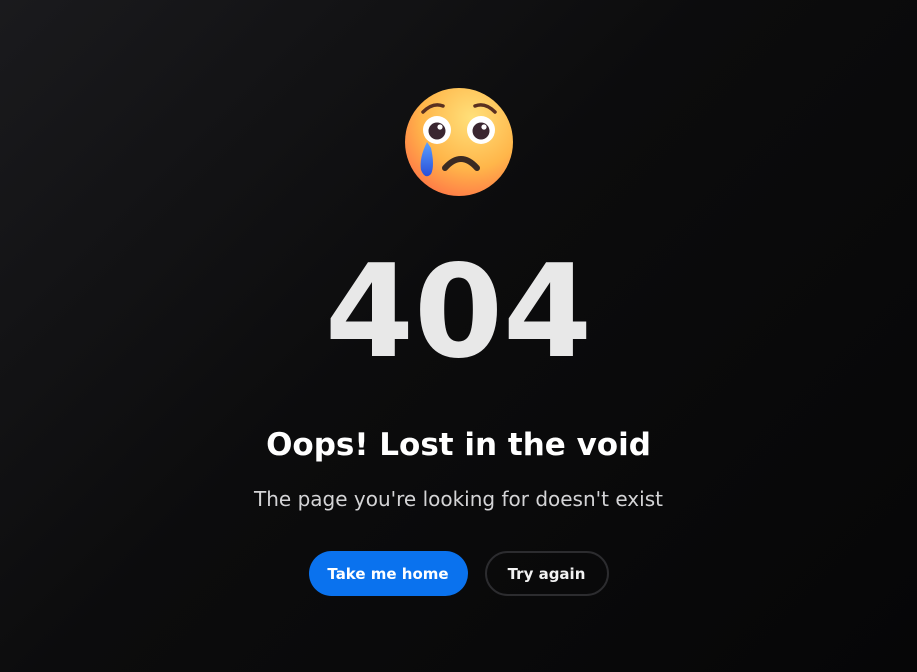 The image size is (917, 672). I want to click on error-headline: Oops! Lost in the void, so click(458, 445).